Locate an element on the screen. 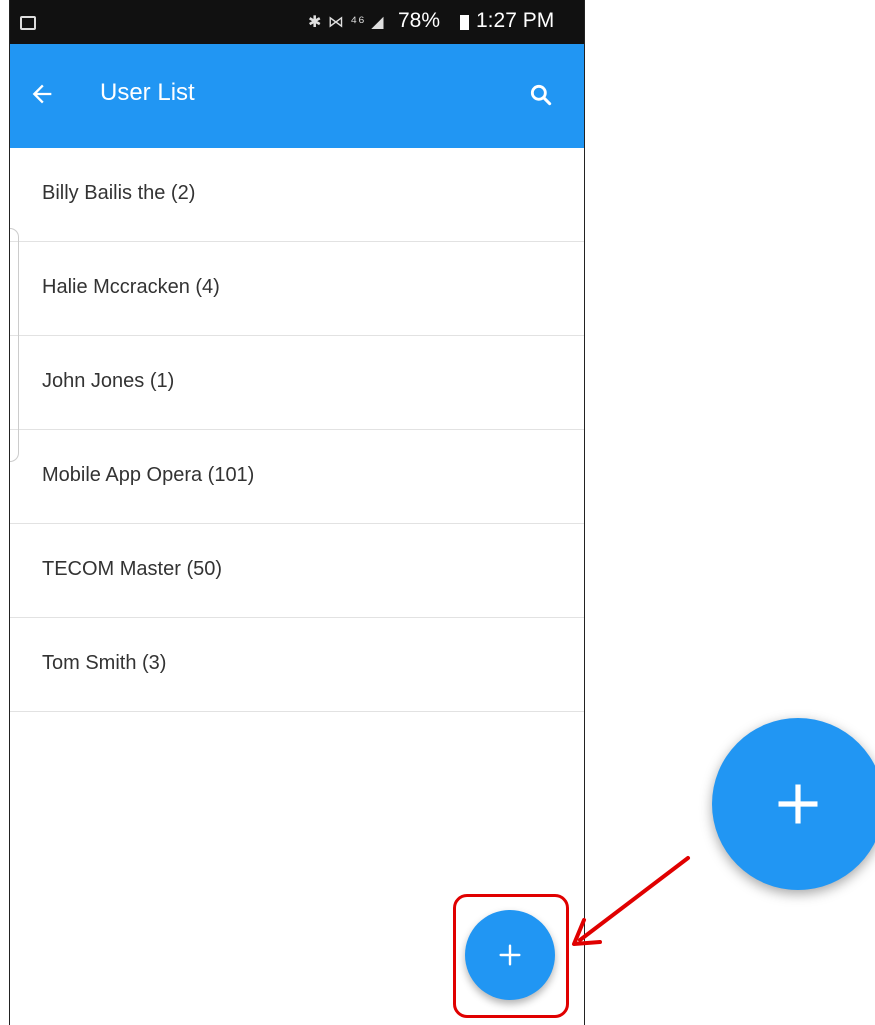 This screenshot has width=875, height=1025. user-name: Tom Smith (3) is located at coordinates (104, 663).